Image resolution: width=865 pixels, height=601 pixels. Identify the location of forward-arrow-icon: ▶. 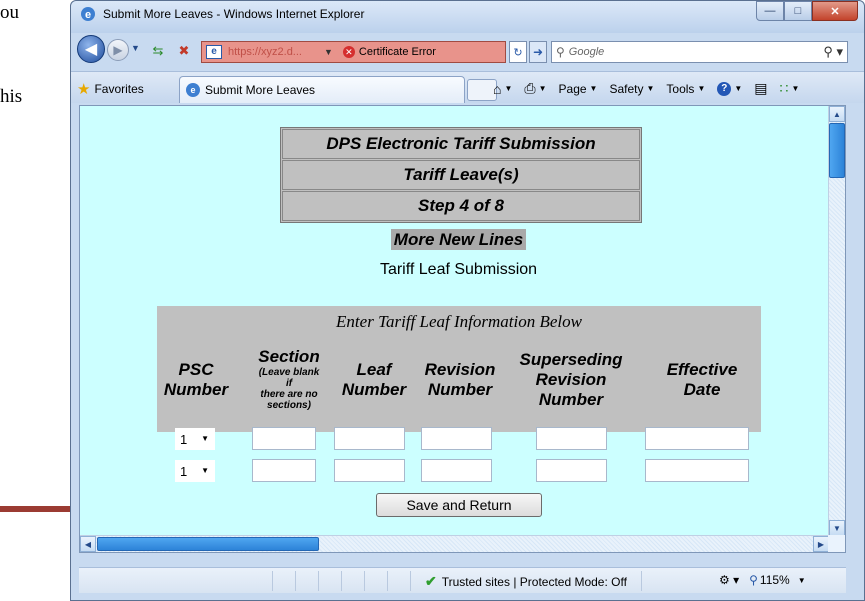
(118, 50).